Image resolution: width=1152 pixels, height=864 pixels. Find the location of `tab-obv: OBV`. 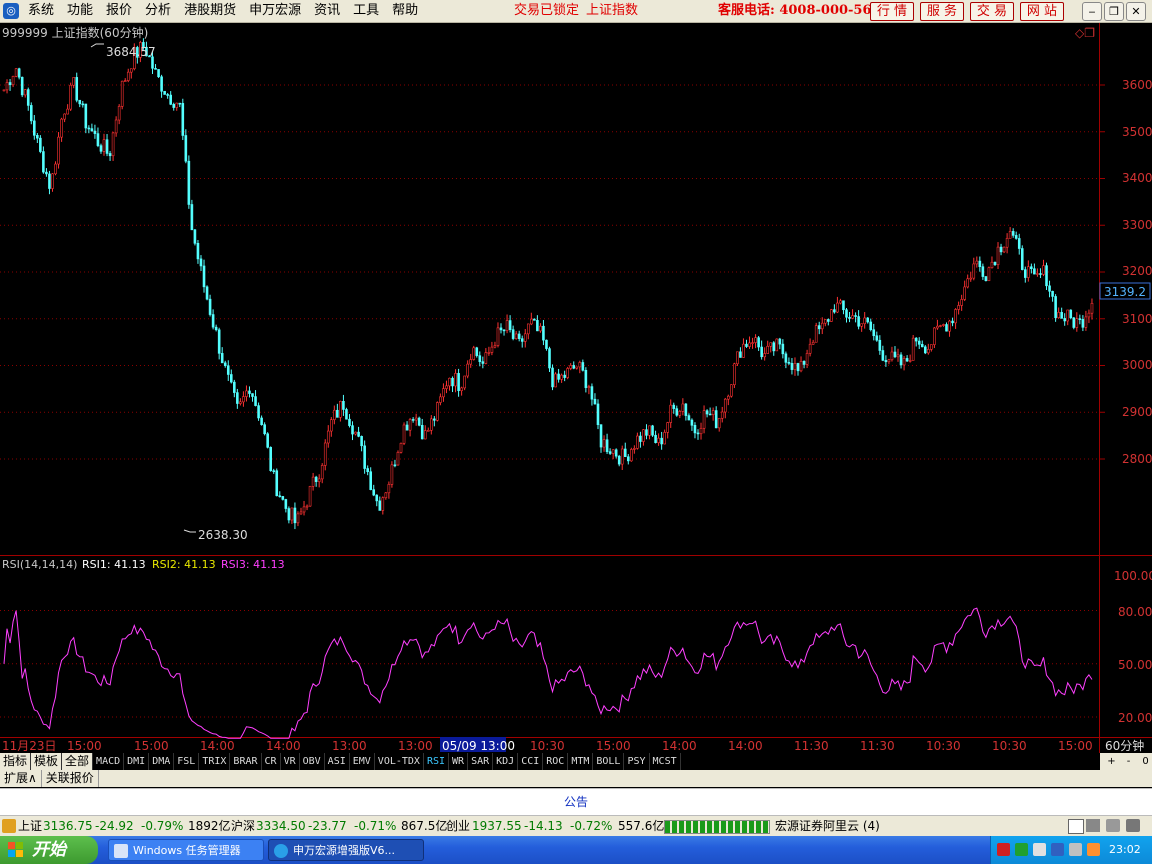

tab-obv: OBV is located at coordinates (312, 761).